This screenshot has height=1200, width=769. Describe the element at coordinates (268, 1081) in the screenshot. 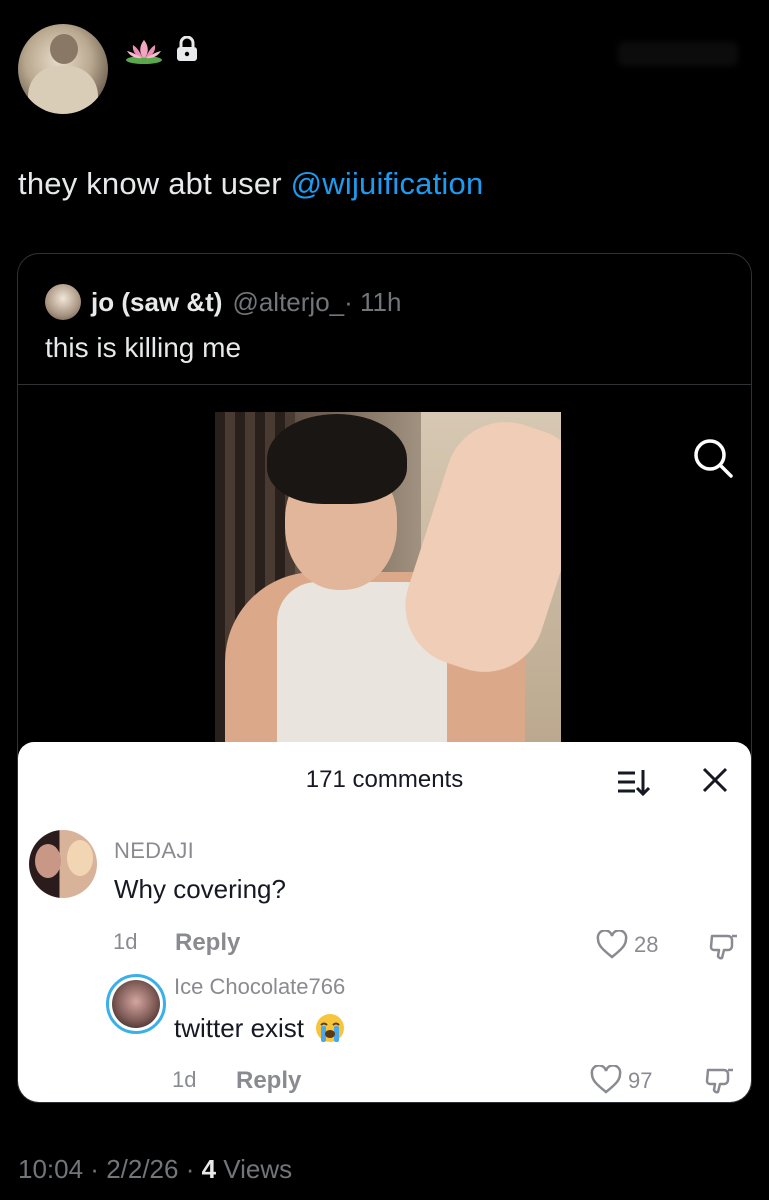

I see `reply-reply-button: Reply` at that location.